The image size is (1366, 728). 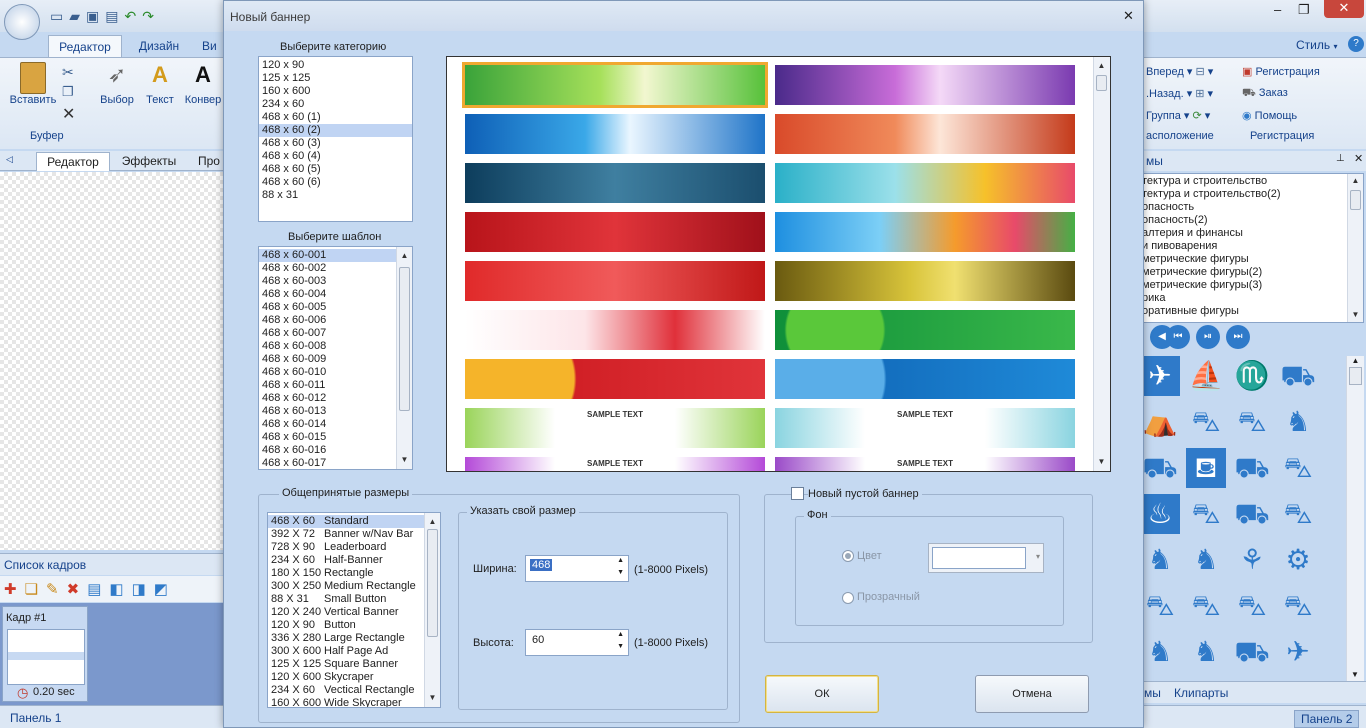 What do you see at coordinates (620, 634) in the screenshot?
I see `spin-up-icon: ▲` at bounding box center [620, 634].